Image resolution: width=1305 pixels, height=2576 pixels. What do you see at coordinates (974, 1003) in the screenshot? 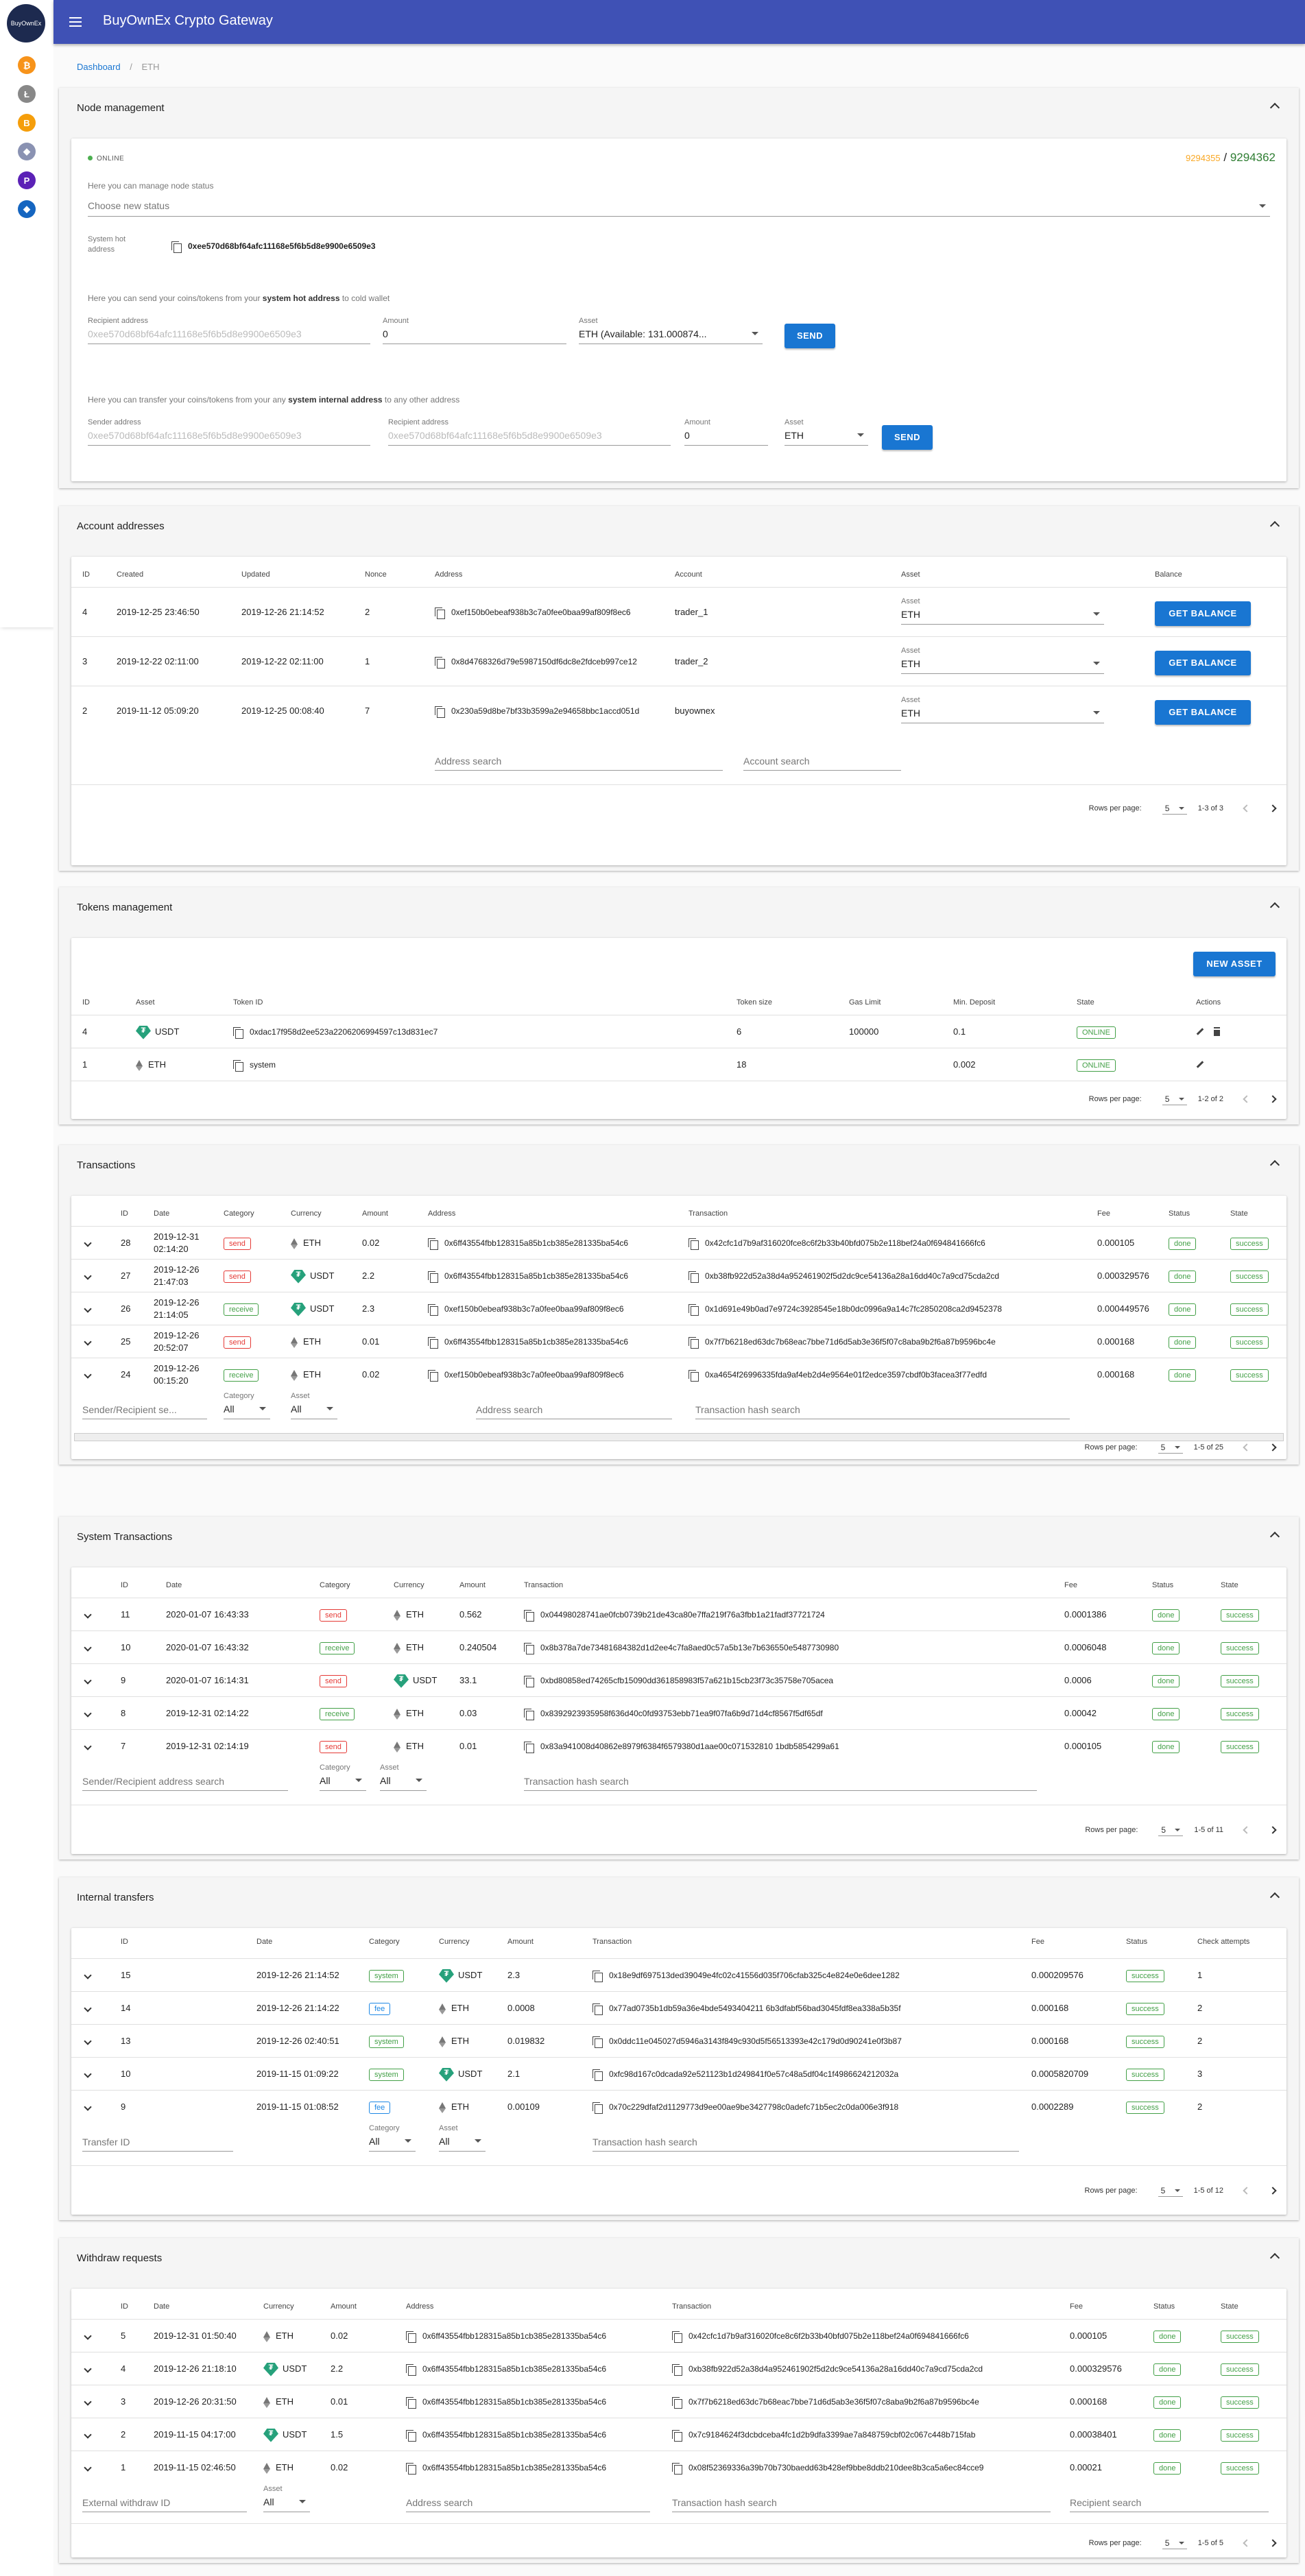
I see `column-header: Min. Deposit` at bounding box center [974, 1003].